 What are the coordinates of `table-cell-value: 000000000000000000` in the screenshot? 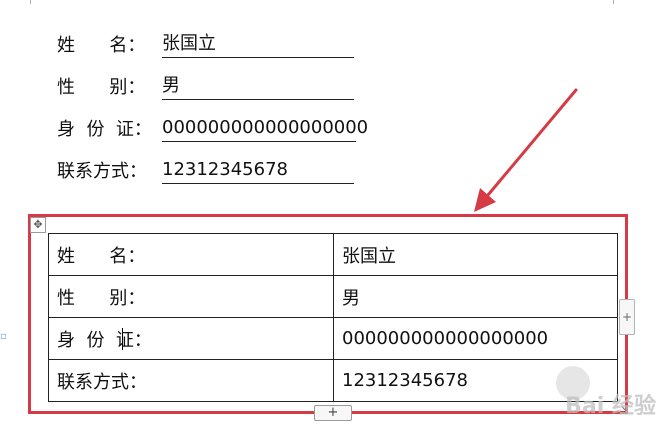 It's located at (475, 338).